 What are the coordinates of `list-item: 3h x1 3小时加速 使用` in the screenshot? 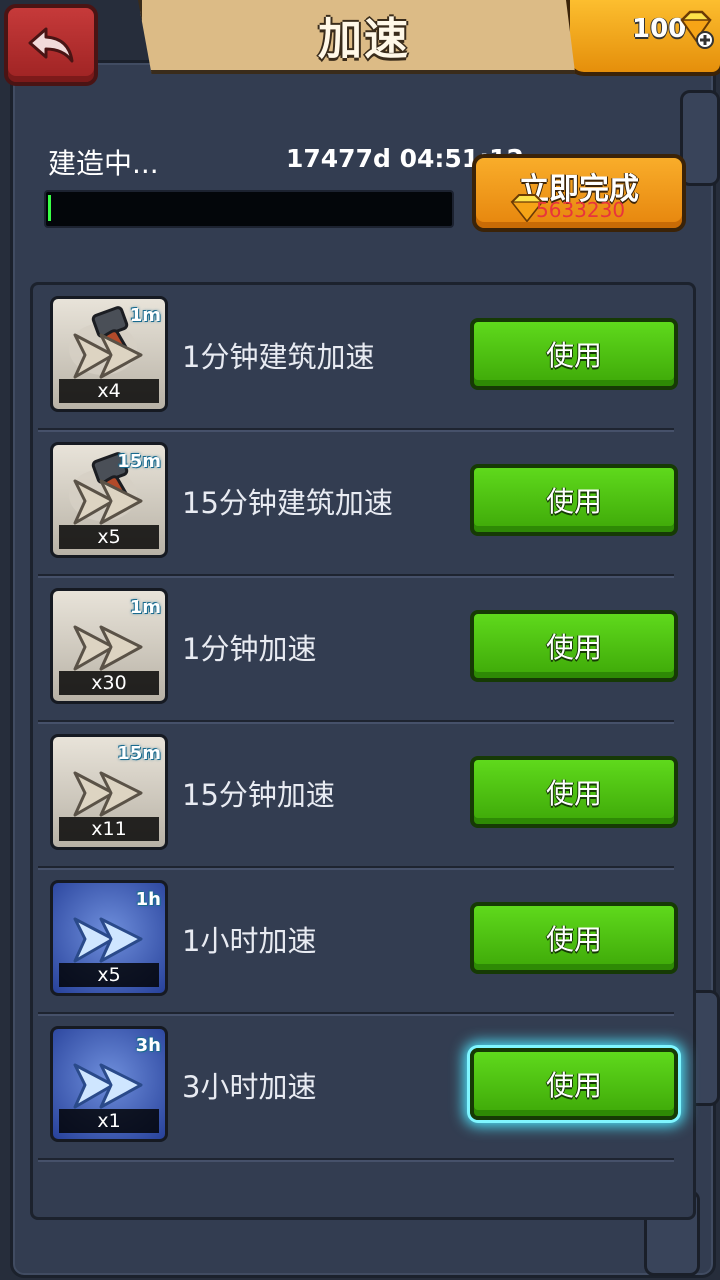 It's located at (358, 1086).